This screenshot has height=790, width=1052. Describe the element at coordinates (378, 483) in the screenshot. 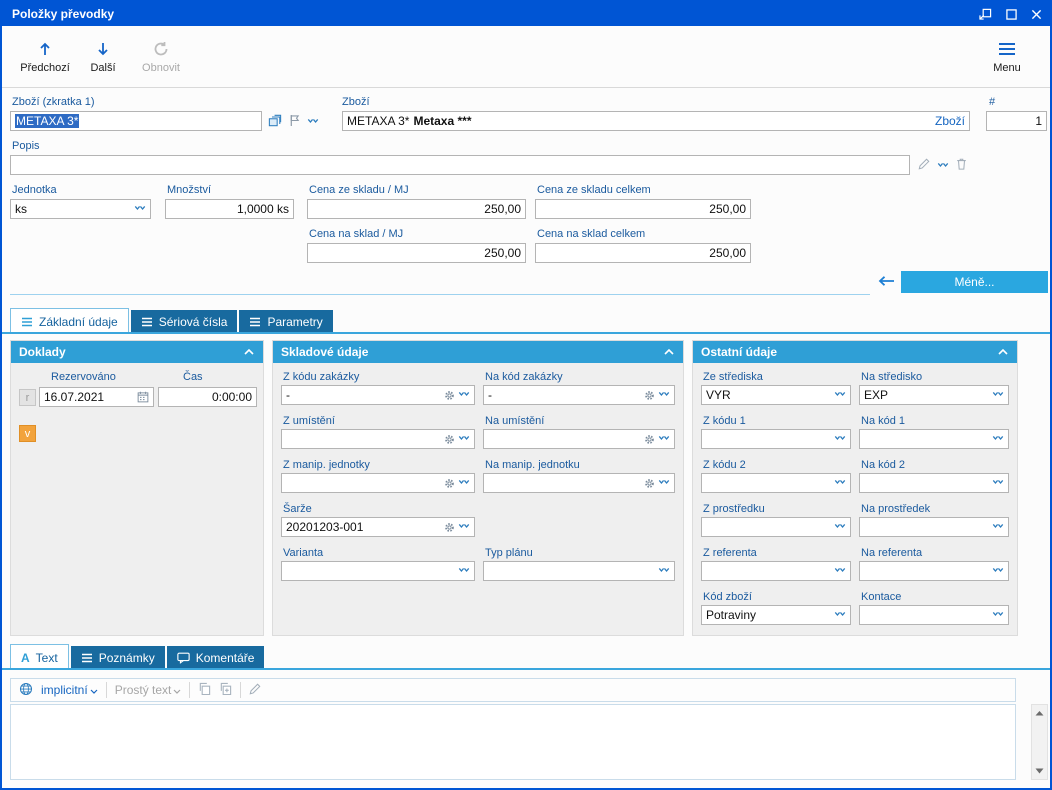

I see `from-handling-unit-input` at that location.